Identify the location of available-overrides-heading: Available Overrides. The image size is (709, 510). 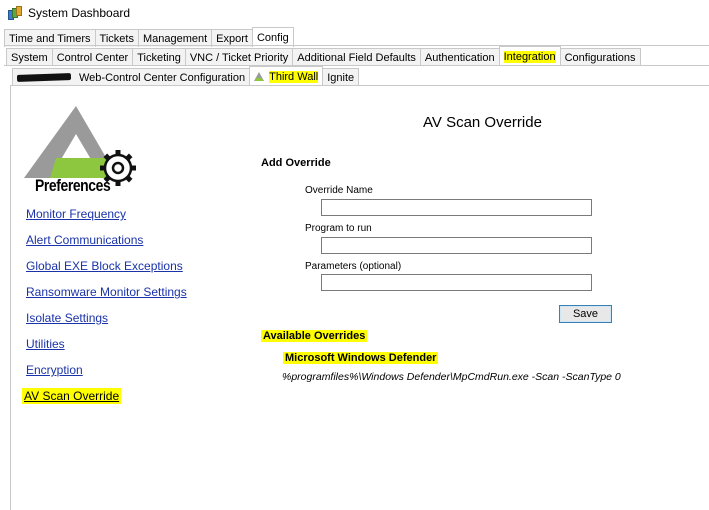
(314, 336).